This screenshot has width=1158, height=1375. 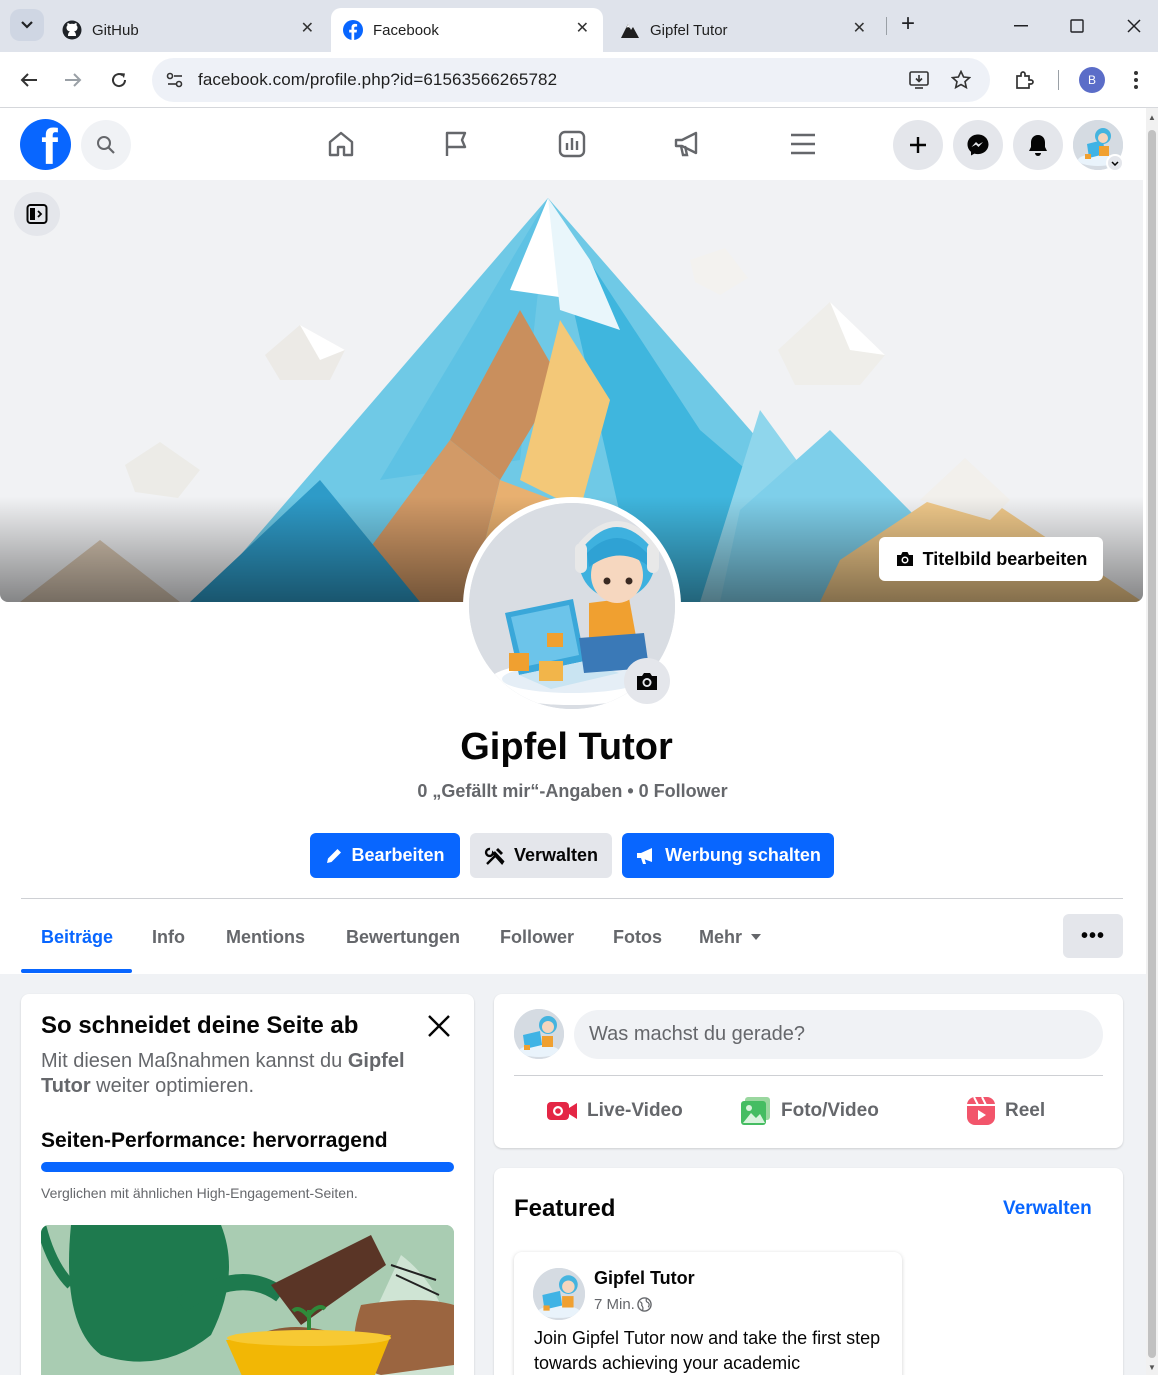 I want to click on status-input: Was machst du gerade?, so click(x=838, y=1034).